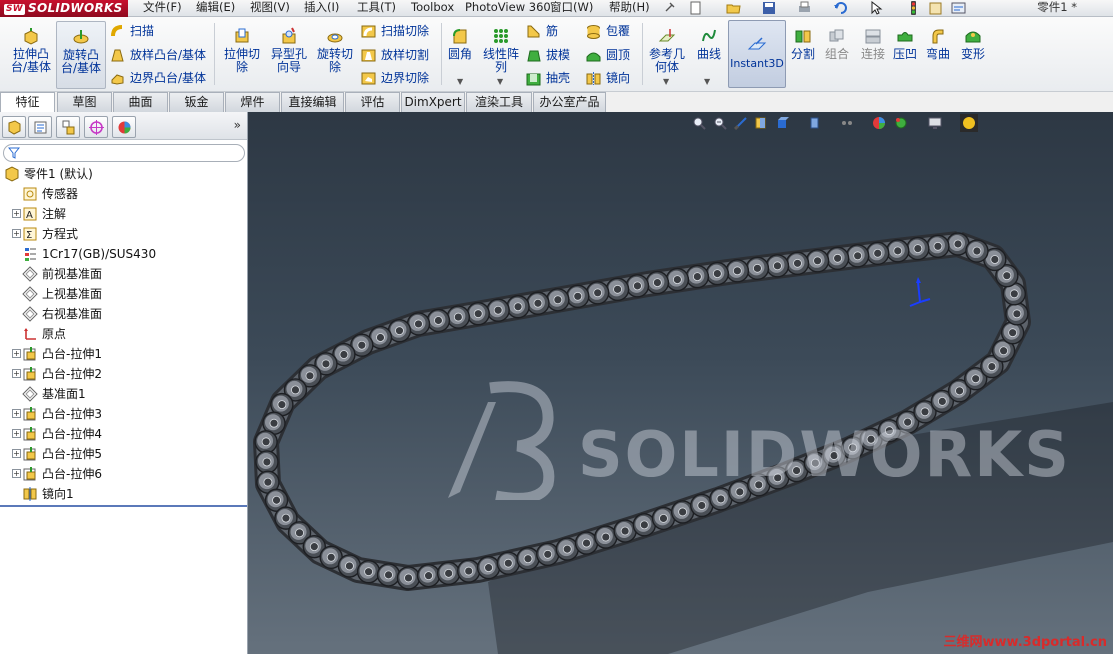  I want to click on fillet-icon, so click(460, 36).